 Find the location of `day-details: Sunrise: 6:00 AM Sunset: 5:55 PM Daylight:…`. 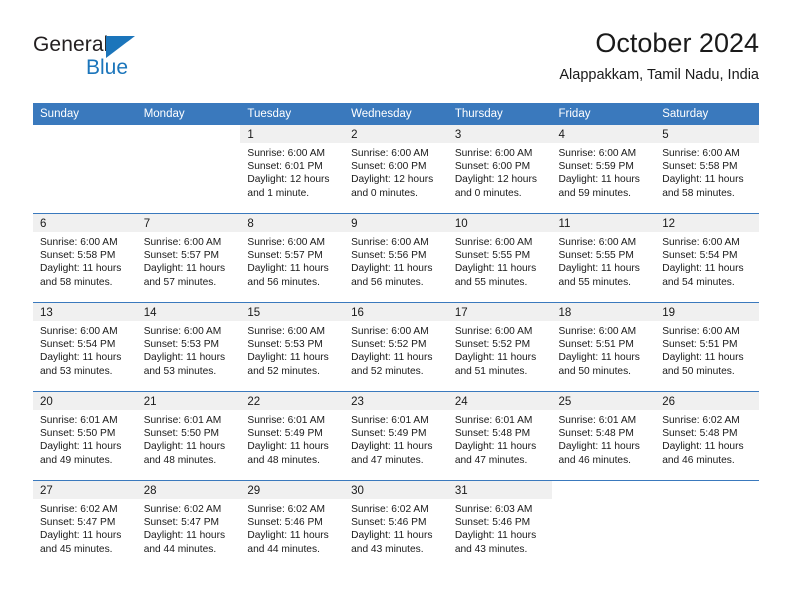

day-details: Sunrise: 6:00 AM Sunset: 5:55 PM Daylight:… is located at coordinates (500, 260).